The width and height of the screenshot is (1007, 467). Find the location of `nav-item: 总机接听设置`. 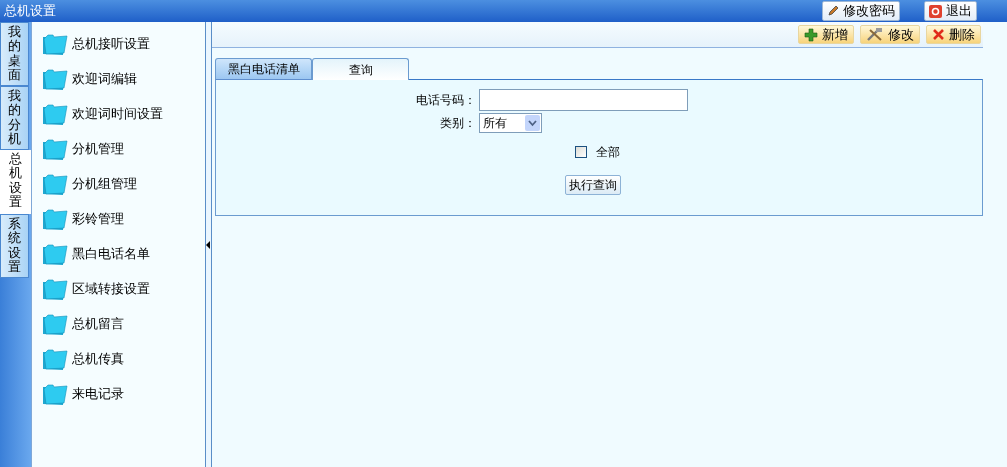

nav-item: 总机接听设置 is located at coordinates (123, 43).